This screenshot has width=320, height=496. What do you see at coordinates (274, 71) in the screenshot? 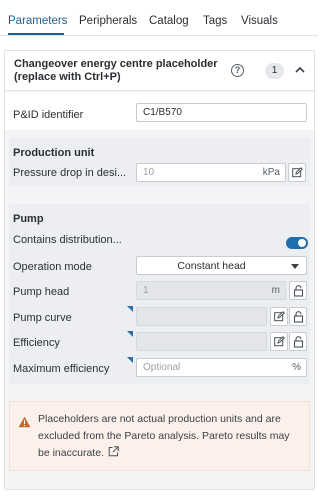
I see `count-badge: 1` at bounding box center [274, 71].